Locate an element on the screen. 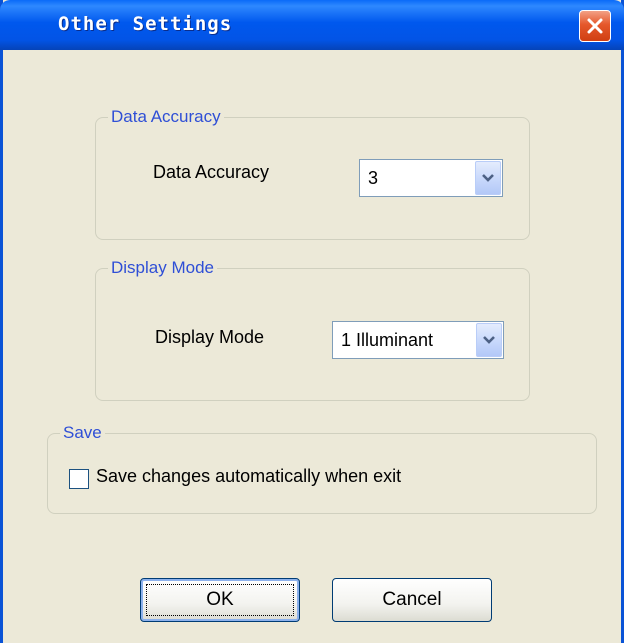  cancel-button-label: Cancel is located at coordinates (412, 599).